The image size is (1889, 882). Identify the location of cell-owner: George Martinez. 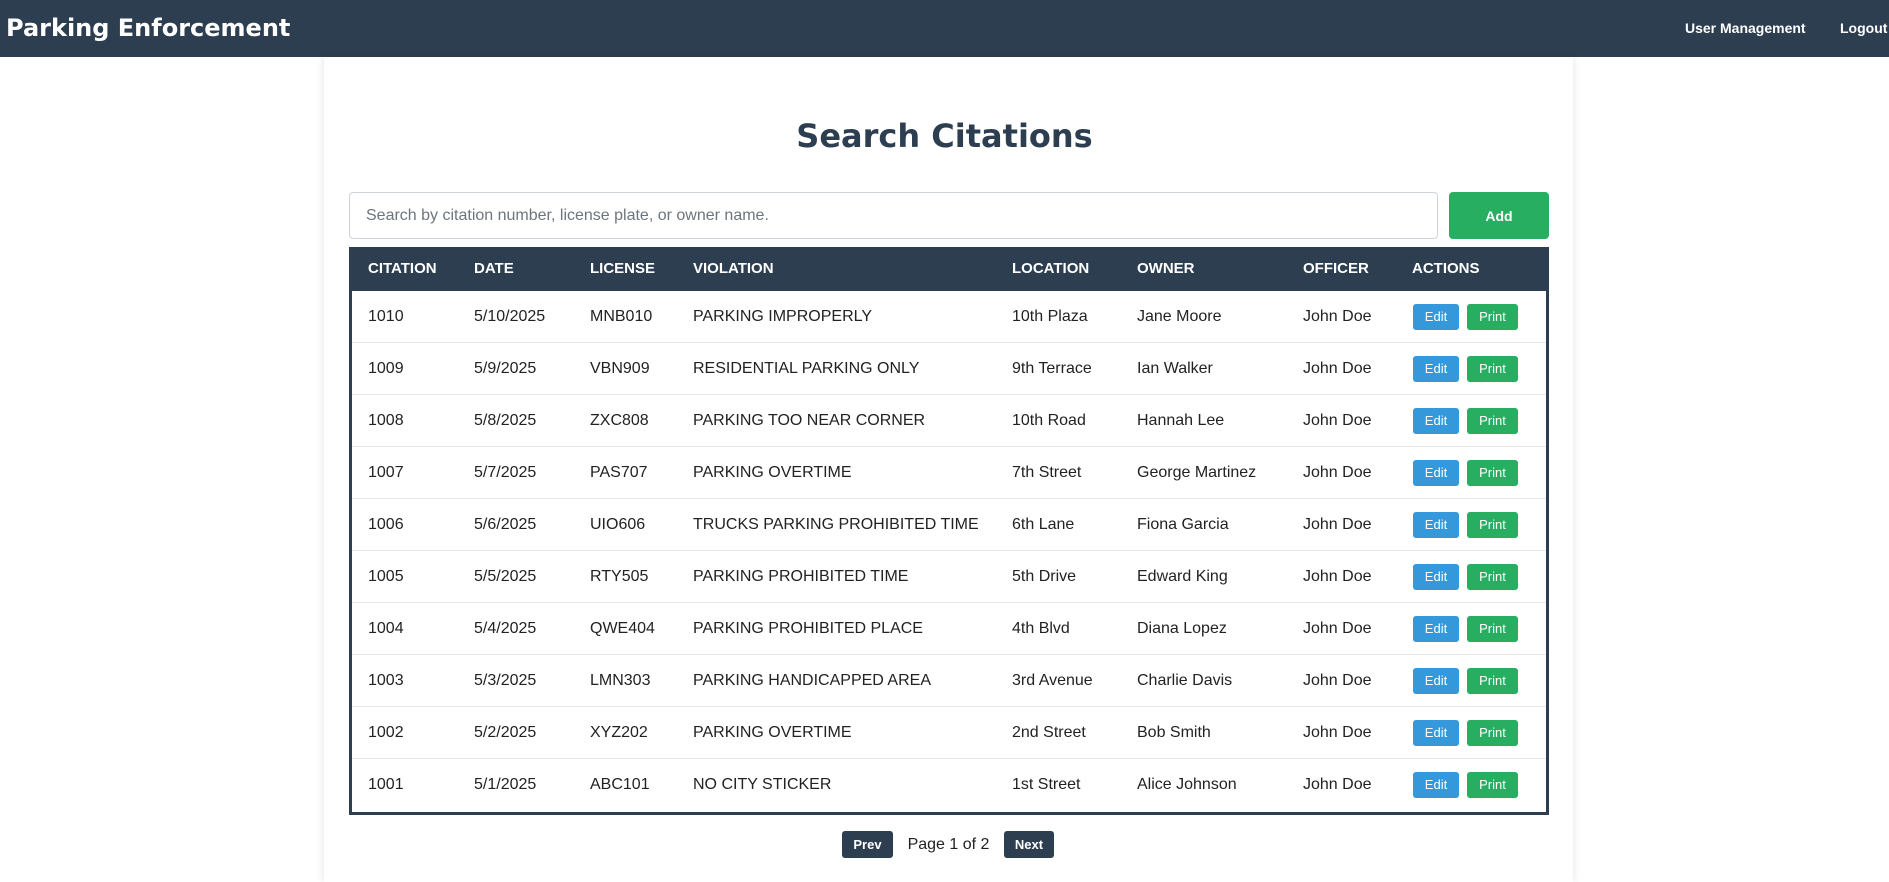
(1197, 472).